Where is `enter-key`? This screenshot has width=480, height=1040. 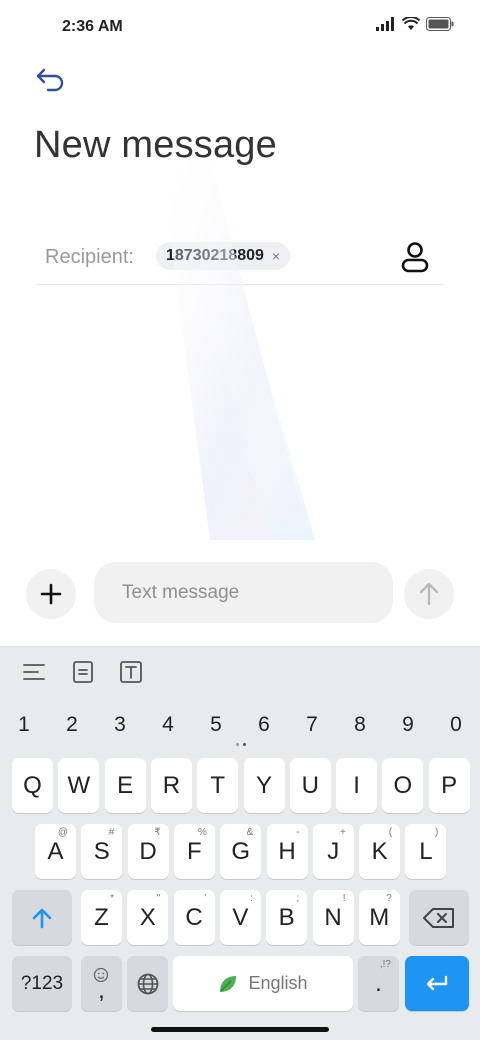 enter-key is located at coordinates (437, 983).